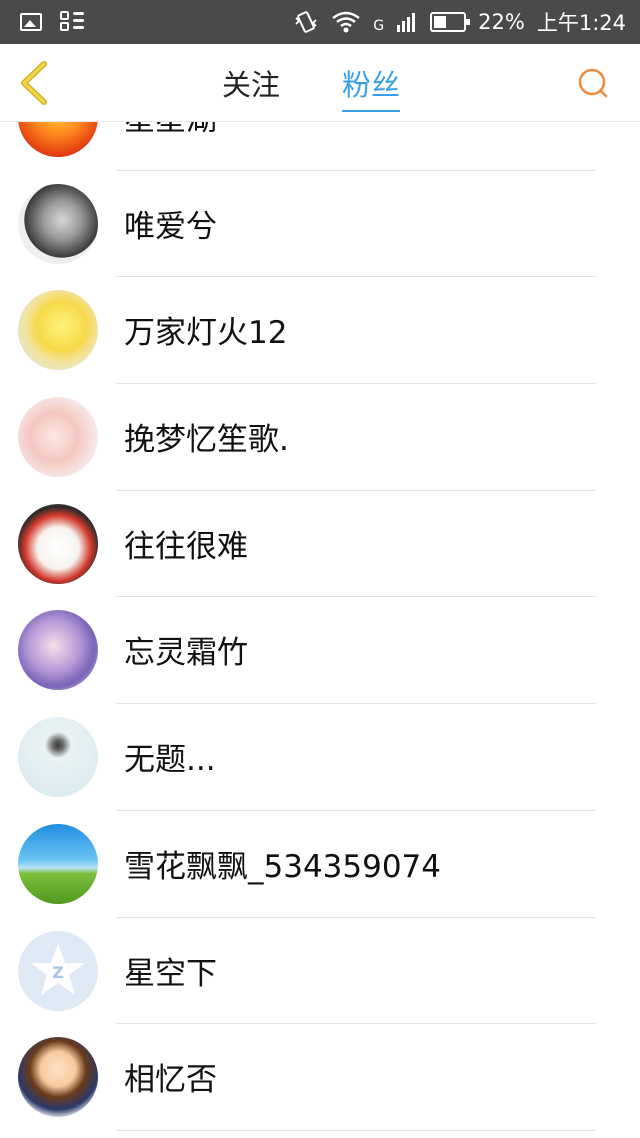 This screenshot has width=640, height=1138. Describe the element at coordinates (379, 26) in the screenshot. I see `network-type: G` at that location.